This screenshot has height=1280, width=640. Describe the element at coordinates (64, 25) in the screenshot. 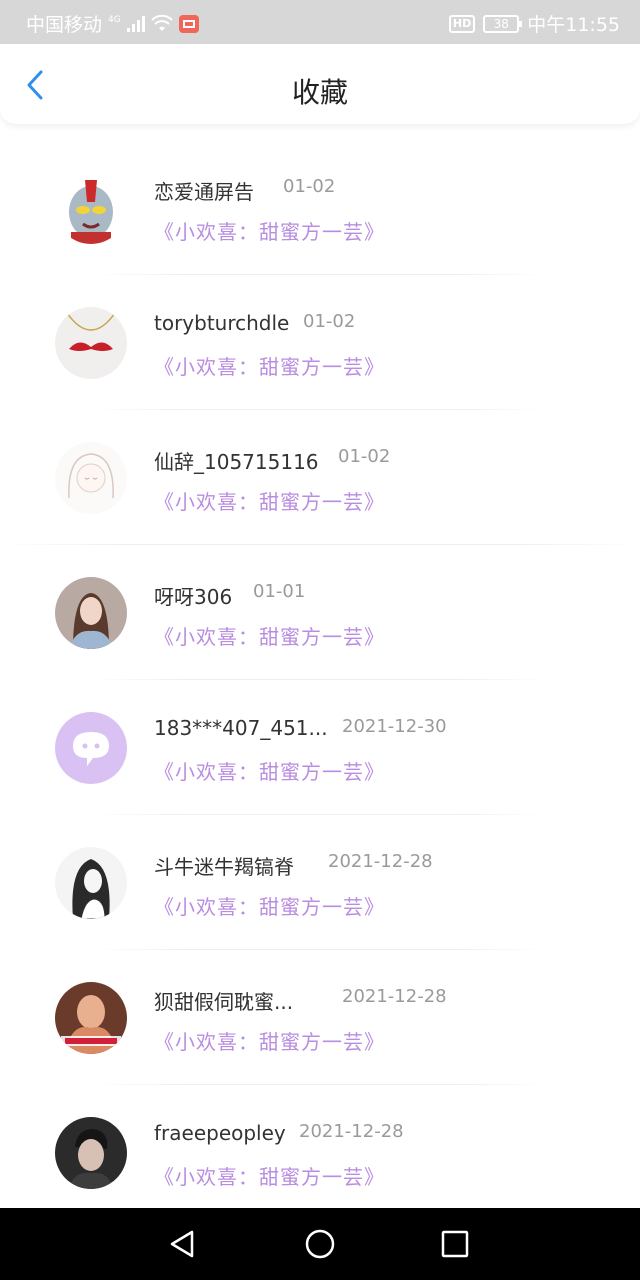

I see `carrier-label: 中国移动` at that location.